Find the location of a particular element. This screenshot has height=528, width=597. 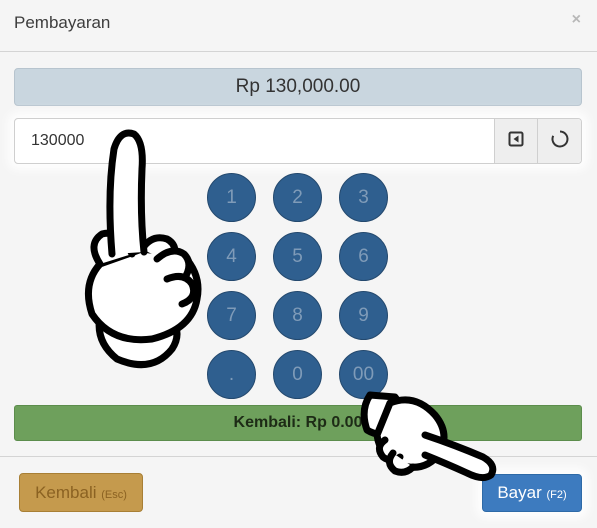

keypad-key-4: 4 is located at coordinates (231, 256).